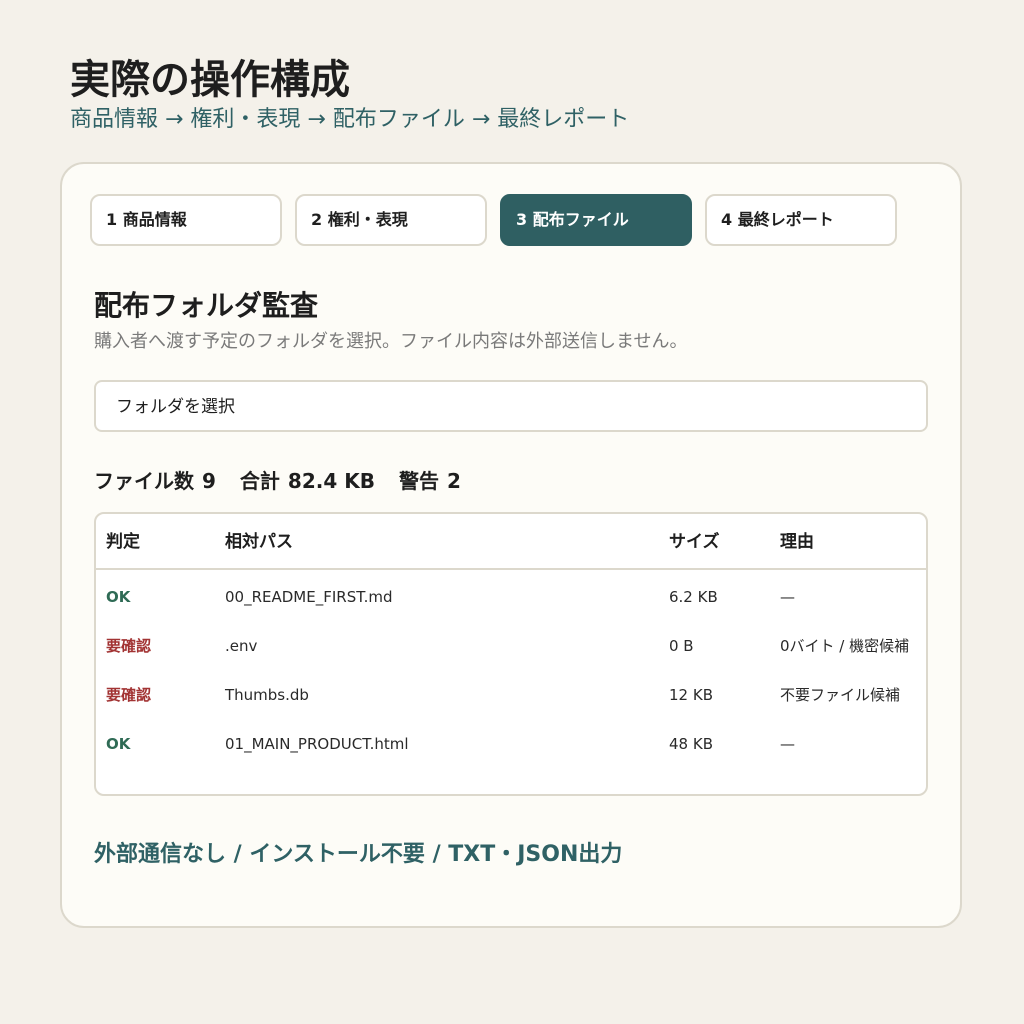  What do you see at coordinates (391, 220) in the screenshot?
I see `tab-rights-expression: 2 権利・表現` at bounding box center [391, 220].